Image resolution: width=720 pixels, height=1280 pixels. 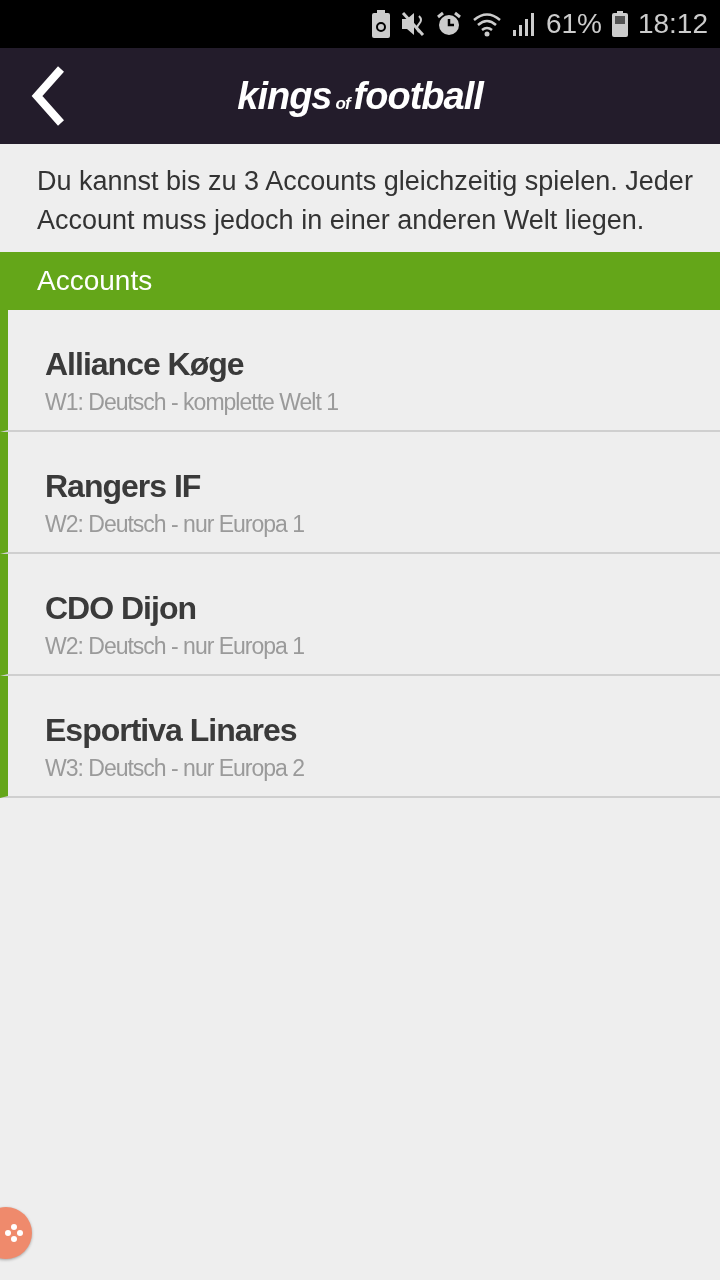 What do you see at coordinates (342, 103) in the screenshot?
I see `logo-text: of` at bounding box center [342, 103].